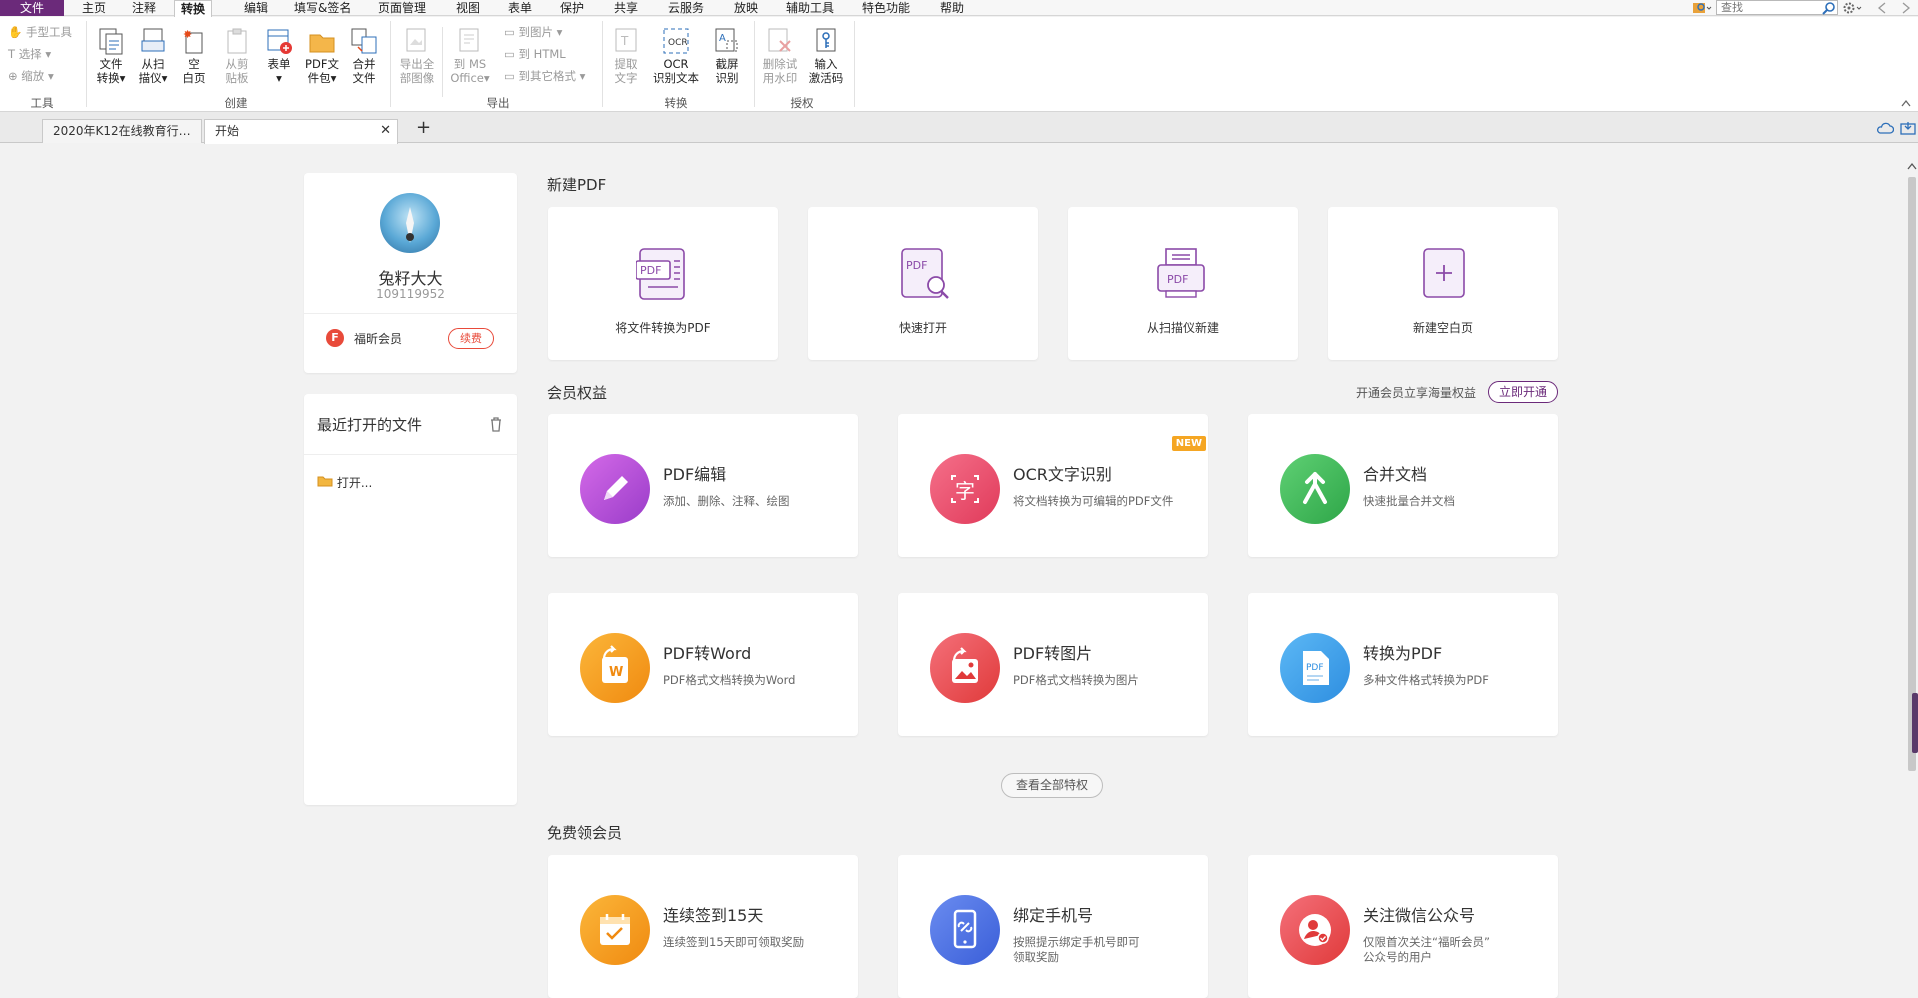 This screenshot has width=1918, height=998. What do you see at coordinates (1523, 392) in the screenshot?
I see `open-membership-button: 立即开通` at bounding box center [1523, 392].